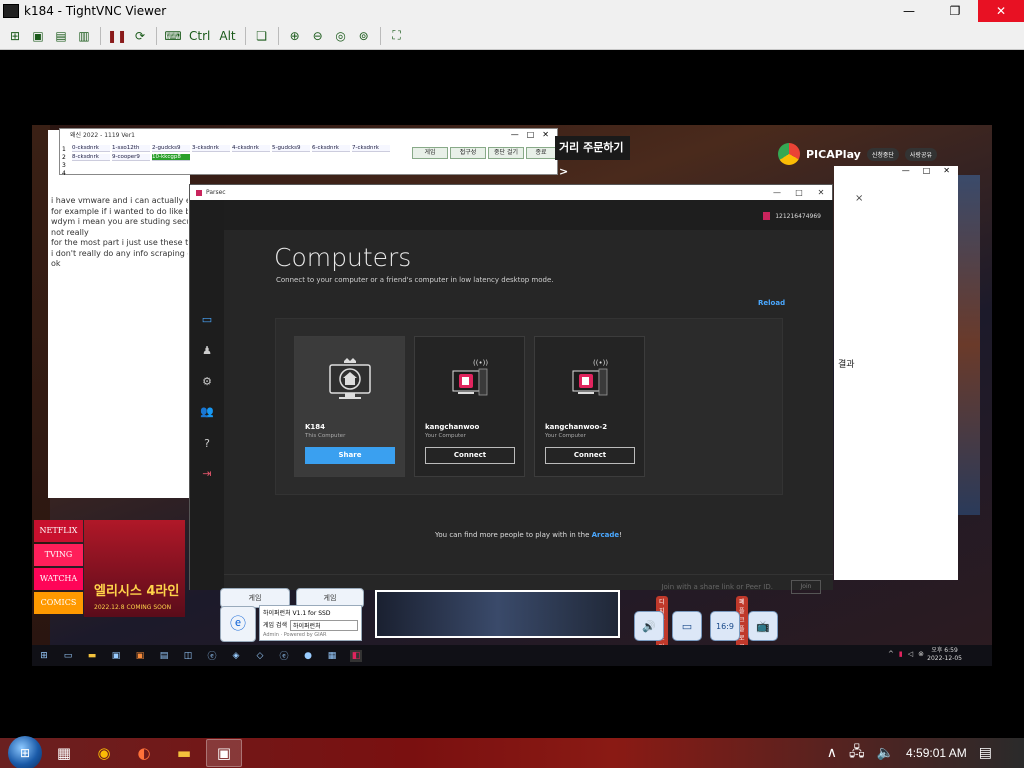 Image resolution: width=1024 pixels, height=768 pixels. Describe the element at coordinates (295, 36) in the screenshot. I see `zoom-in-icon: ⊕` at that location.